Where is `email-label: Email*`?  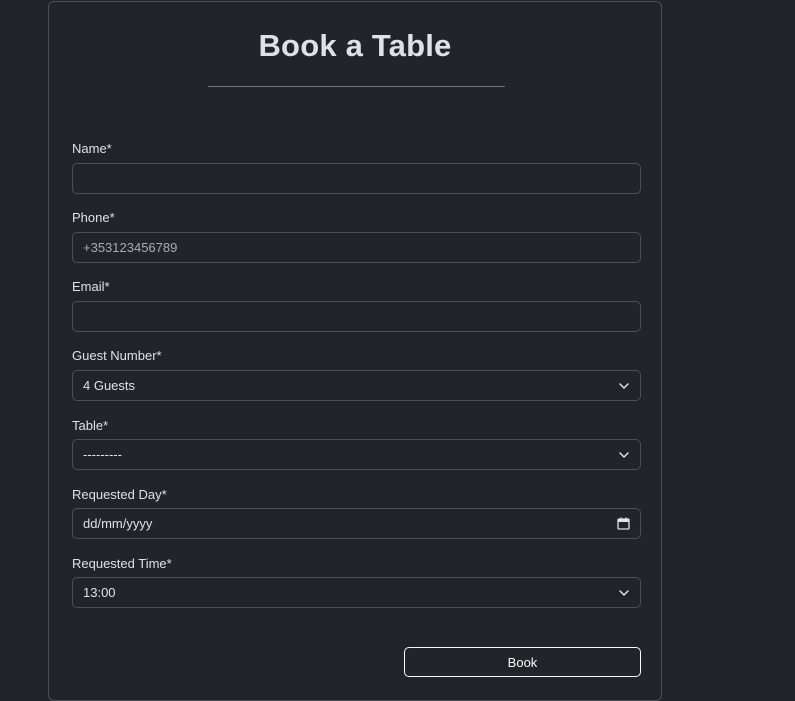 email-label: Email* is located at coordinates (91, 286).